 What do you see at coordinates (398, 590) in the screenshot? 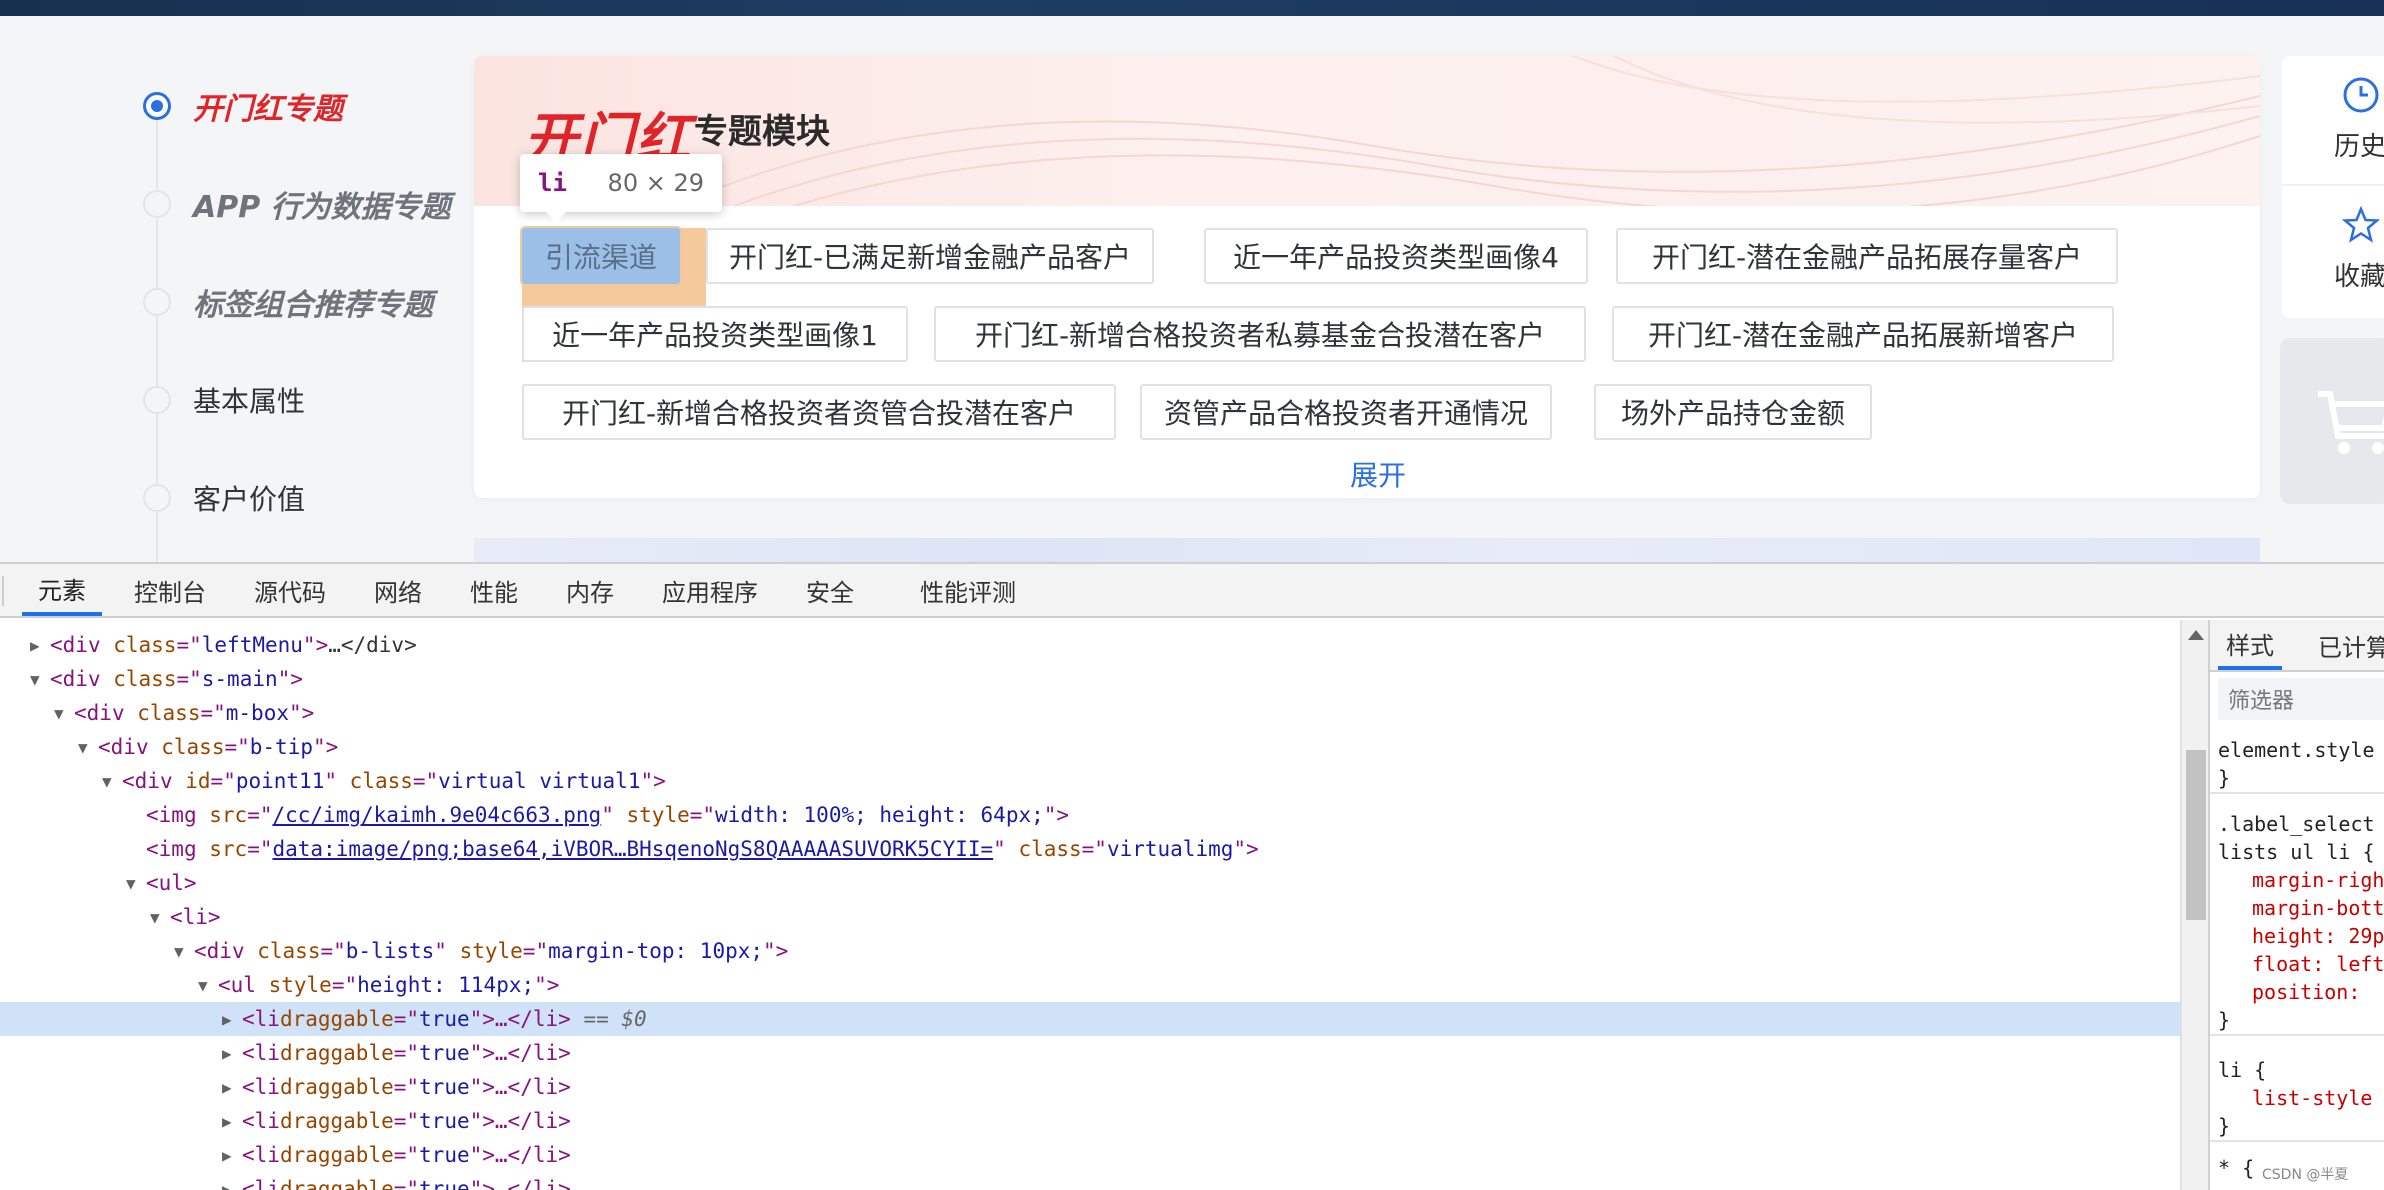
I see `tab-network: 网络` at bounding box center [398, 590].